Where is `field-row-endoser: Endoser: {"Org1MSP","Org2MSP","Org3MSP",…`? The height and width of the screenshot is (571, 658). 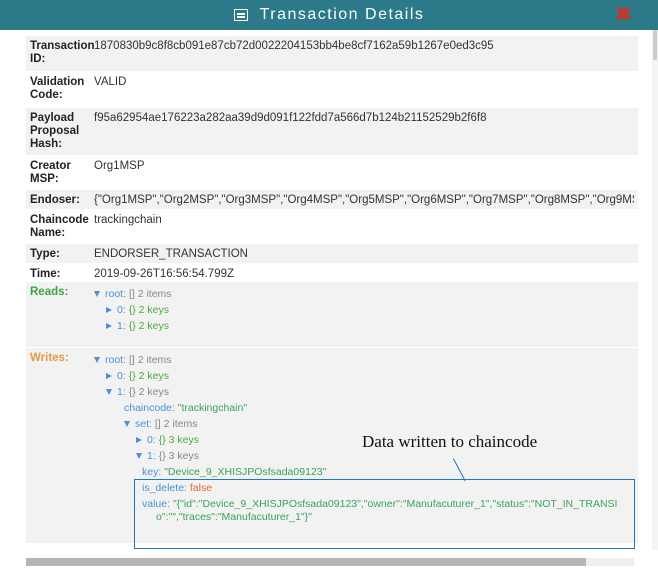 field-row-endoser: Endoser: {"Org1MSP","Org2MSP","Org3MSP",… is located at coordinates (332, 200).